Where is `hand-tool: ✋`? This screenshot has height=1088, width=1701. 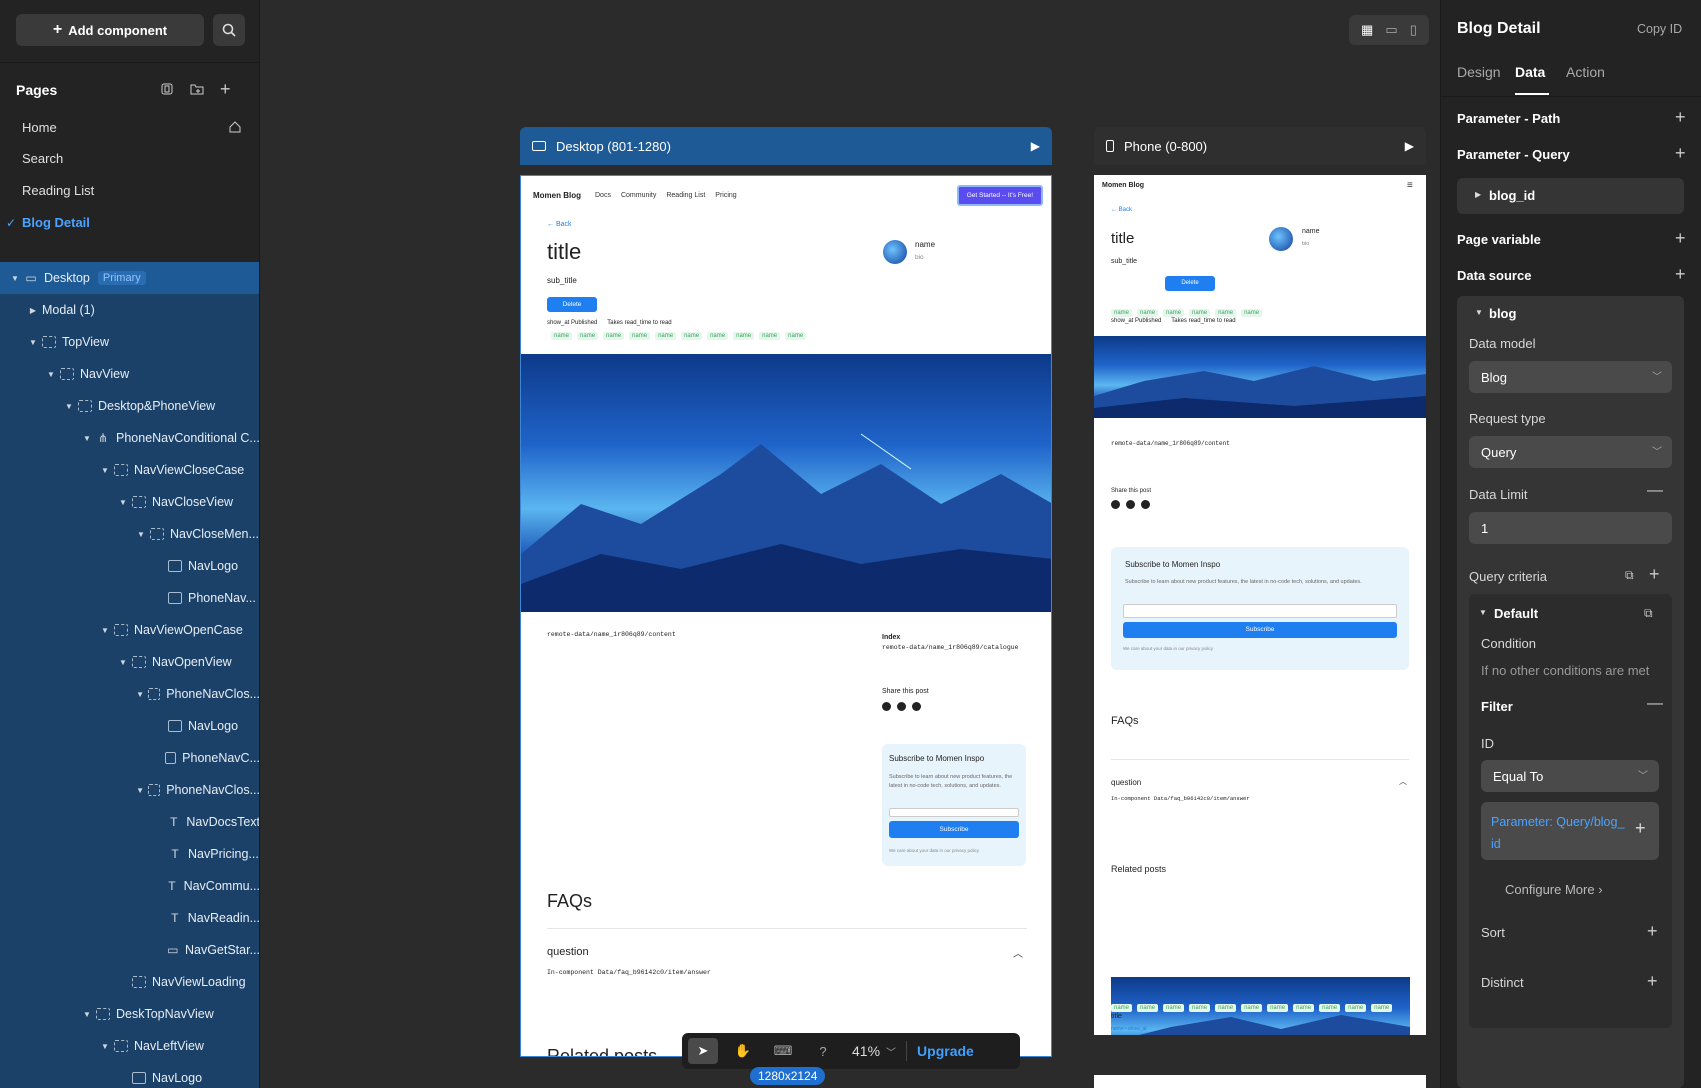 hand-tool: ✋ is located at coordinates (743, 1051).